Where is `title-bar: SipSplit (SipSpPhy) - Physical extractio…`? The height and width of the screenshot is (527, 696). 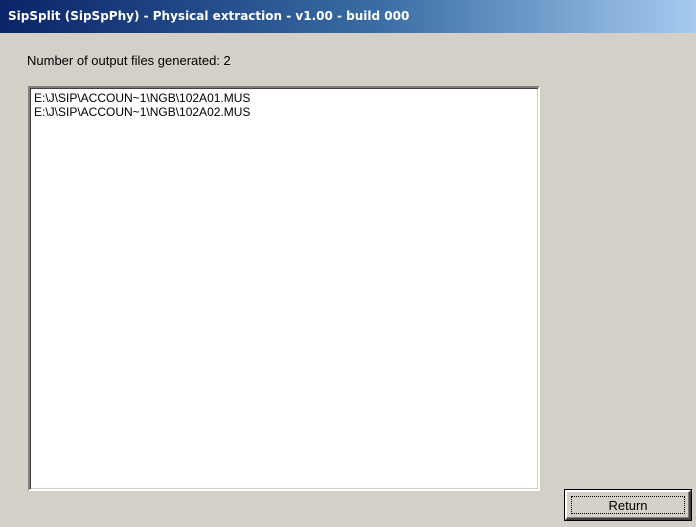
title-bar: SipSplit (SipSpPhy) - Physical extractio… is located at coordinates (348, 16).